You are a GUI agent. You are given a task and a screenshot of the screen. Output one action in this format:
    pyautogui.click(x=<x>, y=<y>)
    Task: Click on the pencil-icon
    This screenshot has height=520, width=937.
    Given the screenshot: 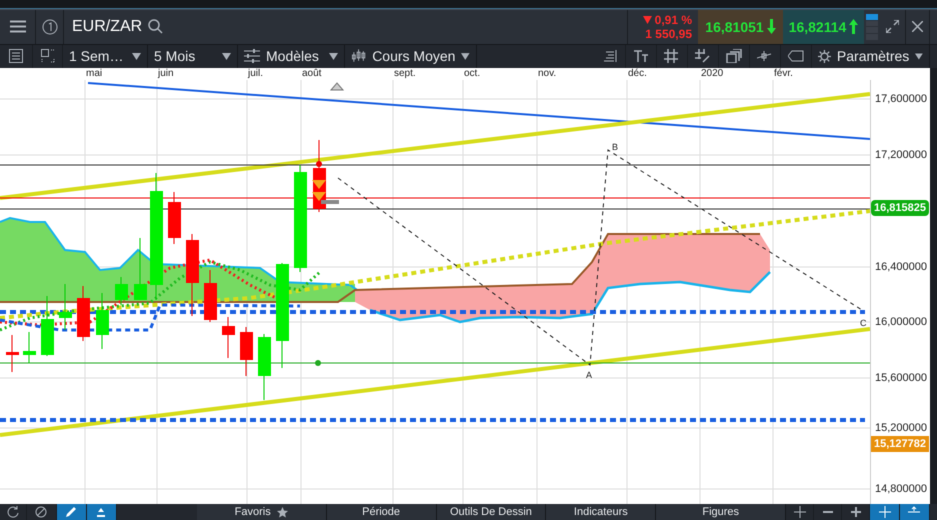 What is the action you would take?
    pyautogui.click(x=71, y=512)
    